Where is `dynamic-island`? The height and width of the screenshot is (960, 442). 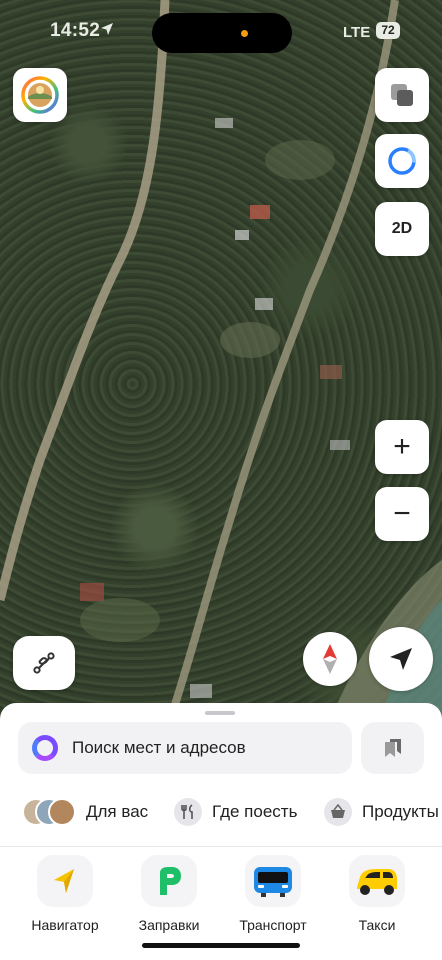
dynamic-island is located at coordinates (222, 33).